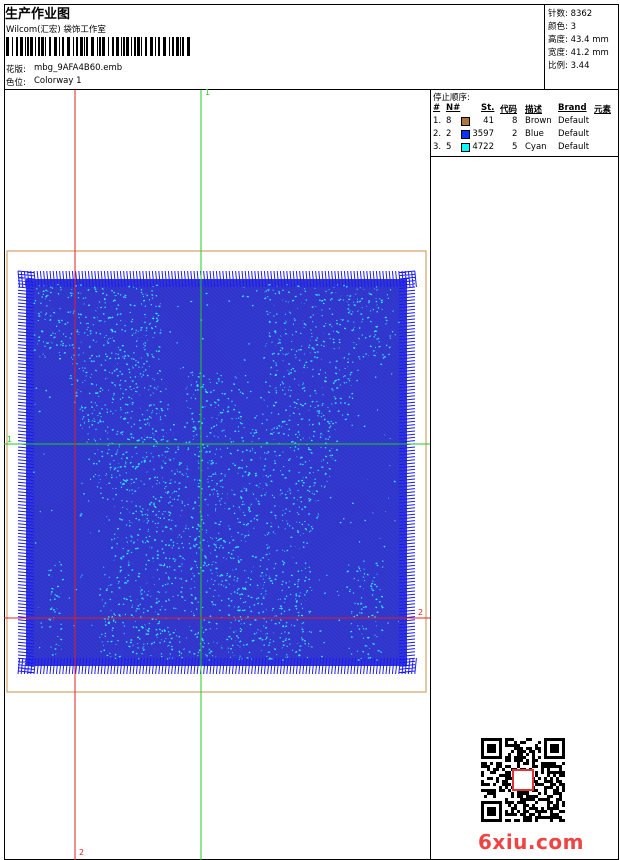  What do you see at coordinates (534, 110) in the screenshot?
I see `col-desc: 描述` at bounding box center [534, 110].